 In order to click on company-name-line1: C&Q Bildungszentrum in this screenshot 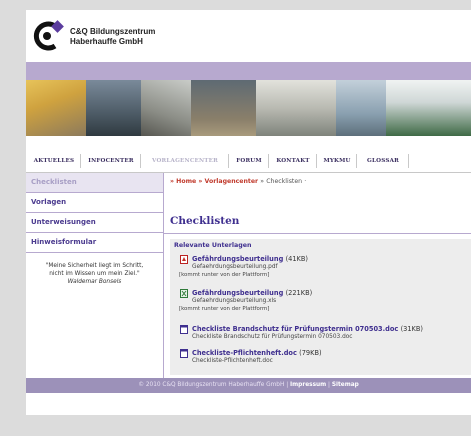, I will do `click(113, 31)`.